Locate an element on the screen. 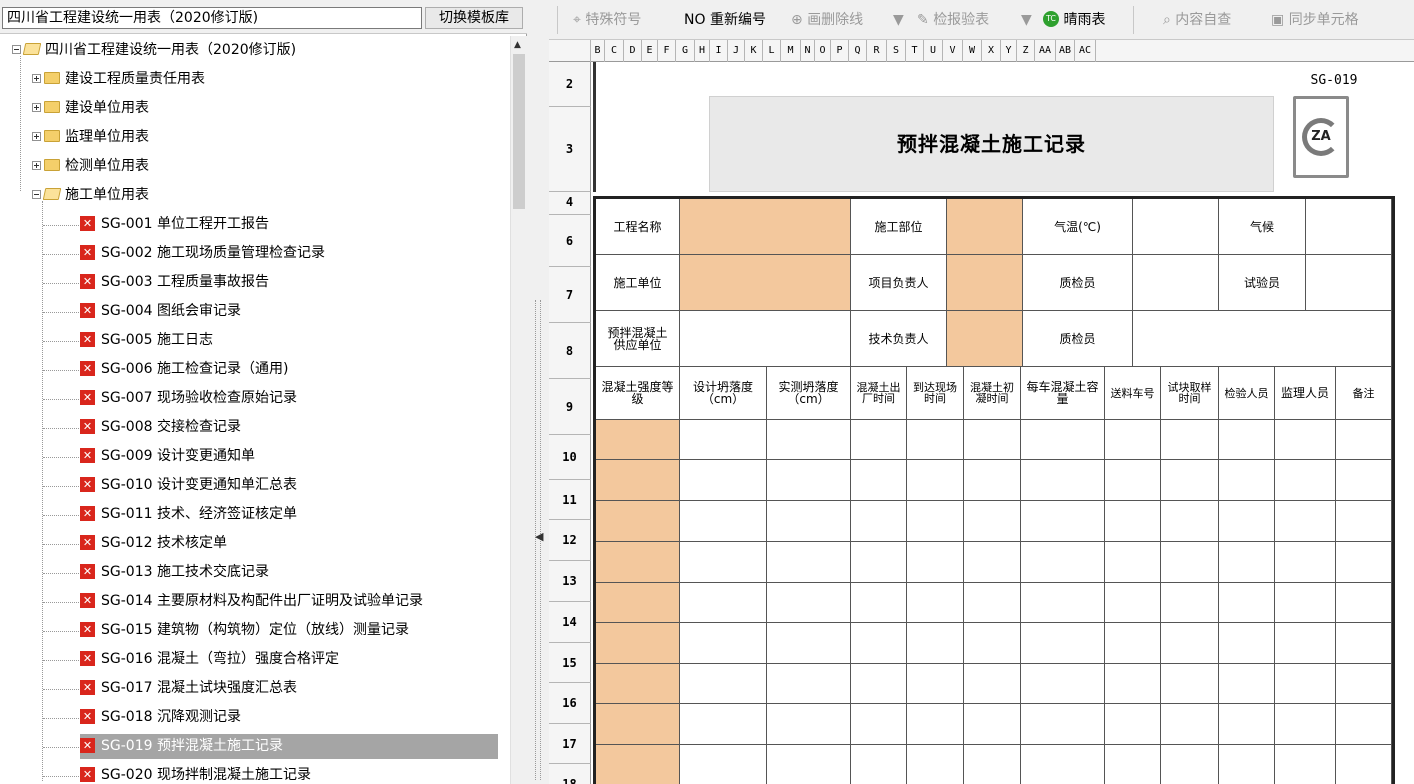  tree-form-item: ✕ SG-009 设计变更通知单 is located at coordinates (167, 456).